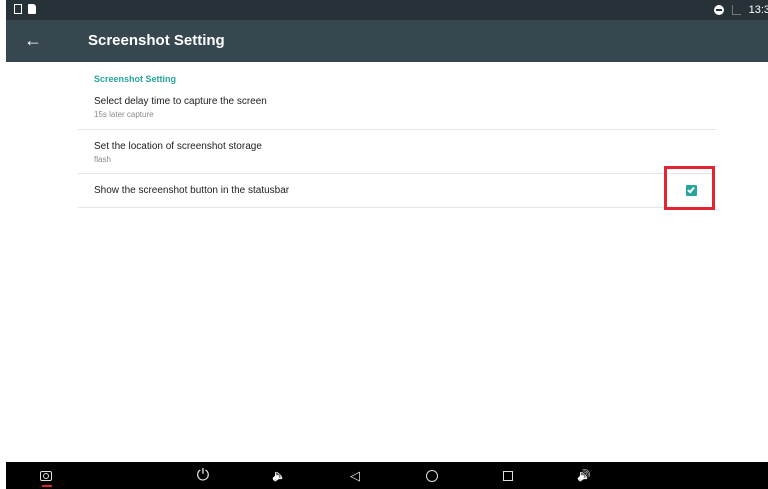 Image resolution: width=768 pixels, height=489 pixels. I want to click on highlight-box, so click(689, 188).